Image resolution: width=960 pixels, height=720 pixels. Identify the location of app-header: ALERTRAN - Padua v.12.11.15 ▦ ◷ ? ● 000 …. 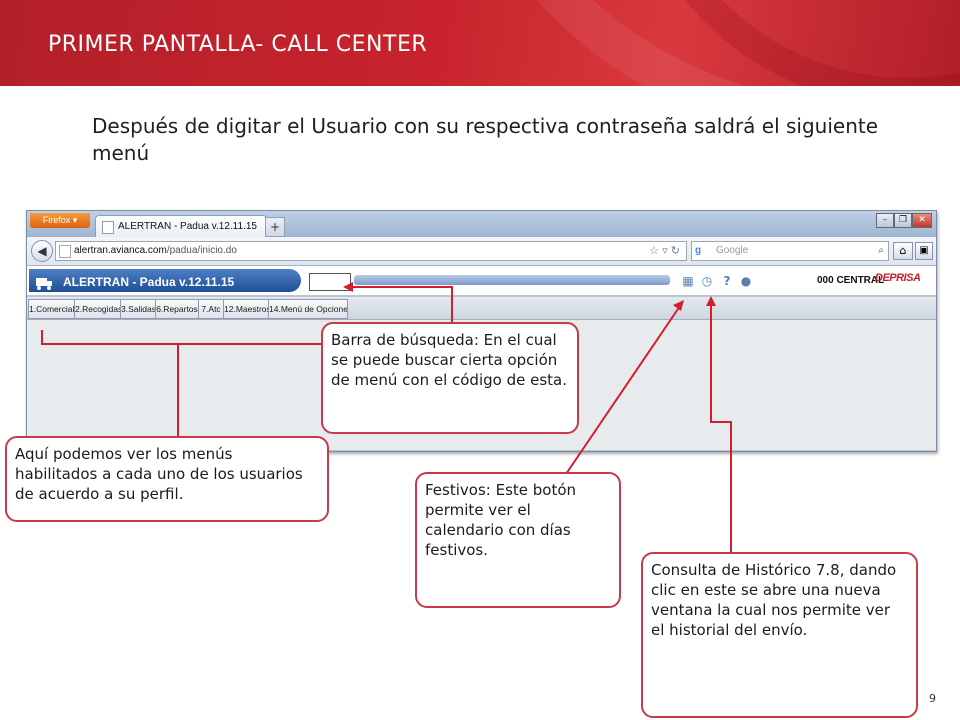
(481, 280).